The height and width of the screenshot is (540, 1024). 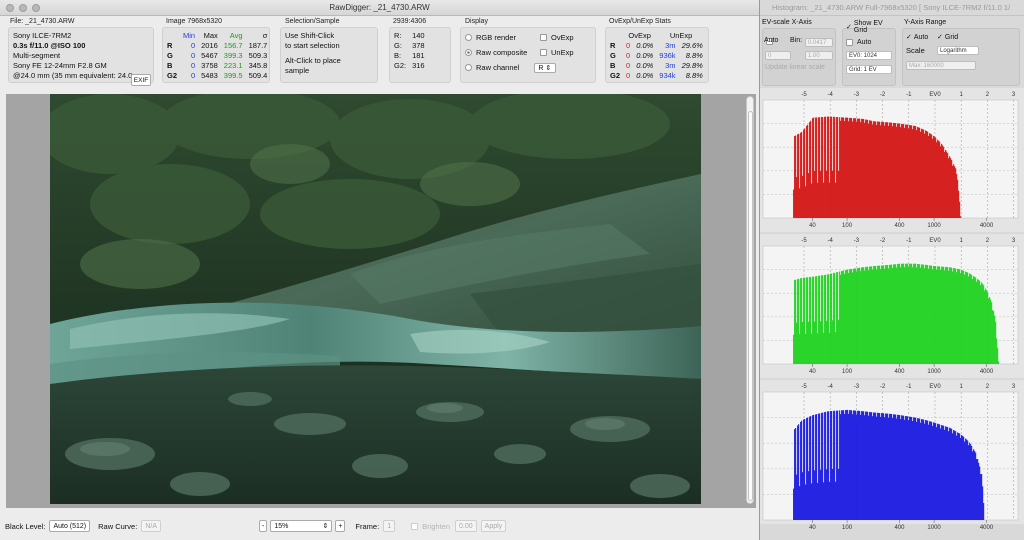 I want to click on lin-tick-label: 40, so click(x=812, y=226).